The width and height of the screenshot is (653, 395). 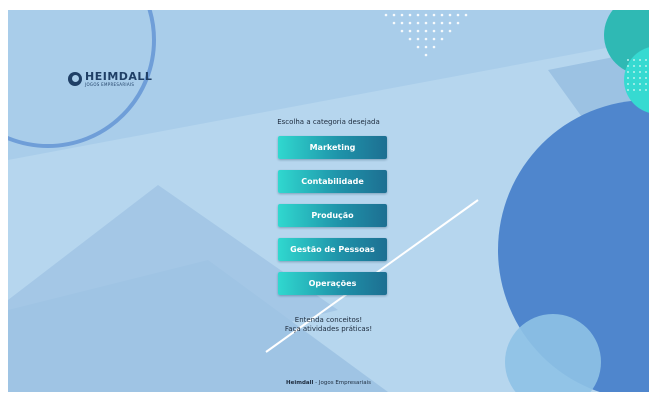 What do you see at coordinates (75, 79) in the screenshot?
I see `eye-logo-icon` at bounding box center [75, 79].